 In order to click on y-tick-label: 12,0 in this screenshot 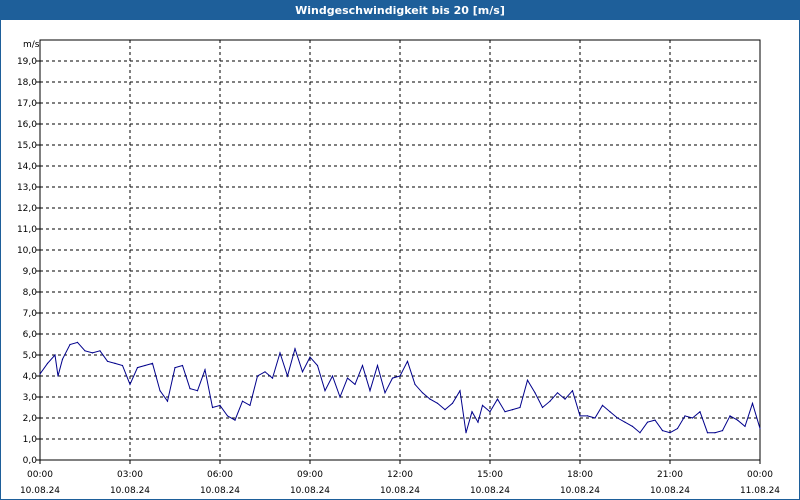, I will do `click(27, 209)`.